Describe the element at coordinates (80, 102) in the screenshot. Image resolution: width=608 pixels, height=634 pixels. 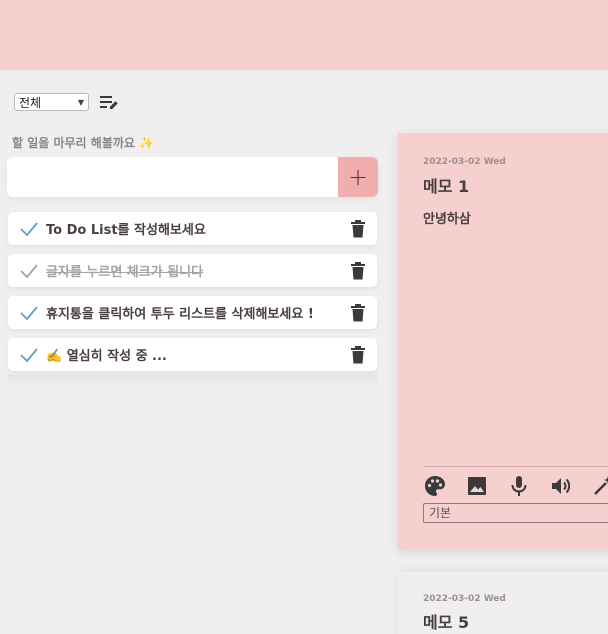
I see `chevron-down-icon: ▼` at that location.